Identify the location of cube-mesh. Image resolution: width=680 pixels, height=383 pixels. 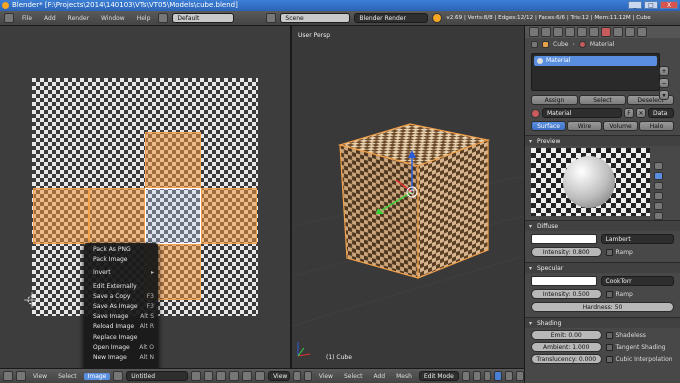
(414, 201).